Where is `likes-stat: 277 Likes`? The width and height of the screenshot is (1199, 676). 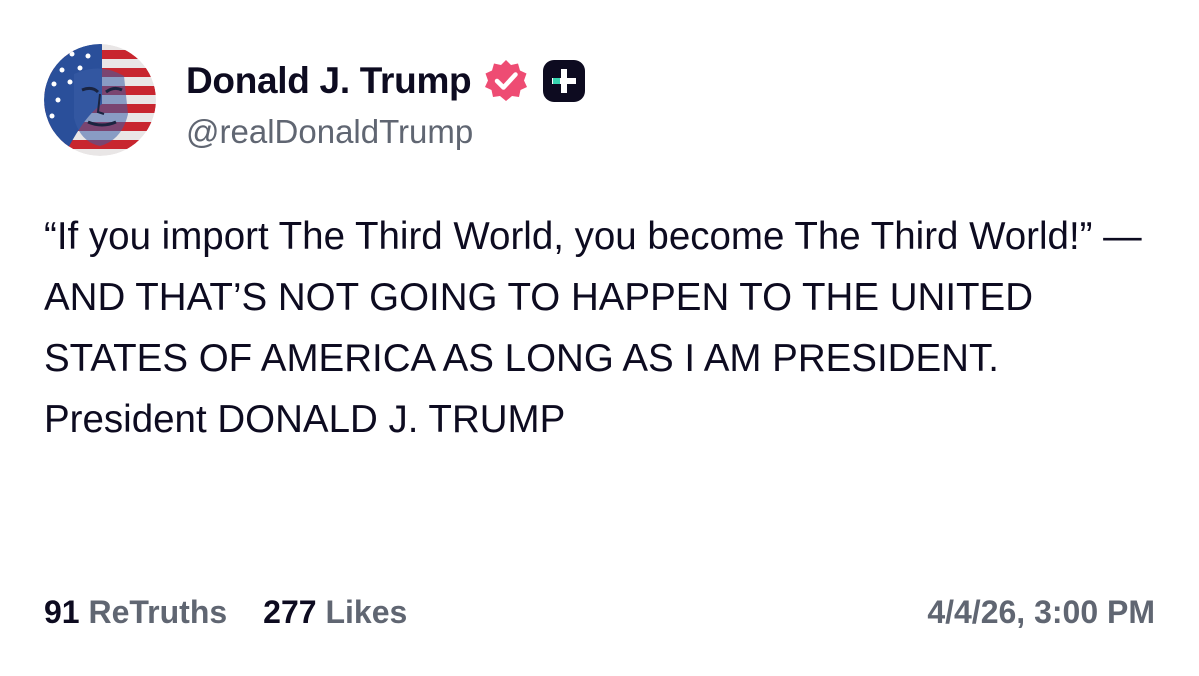 likes-stat: 277 Likes is located at coordinates (335, 612).